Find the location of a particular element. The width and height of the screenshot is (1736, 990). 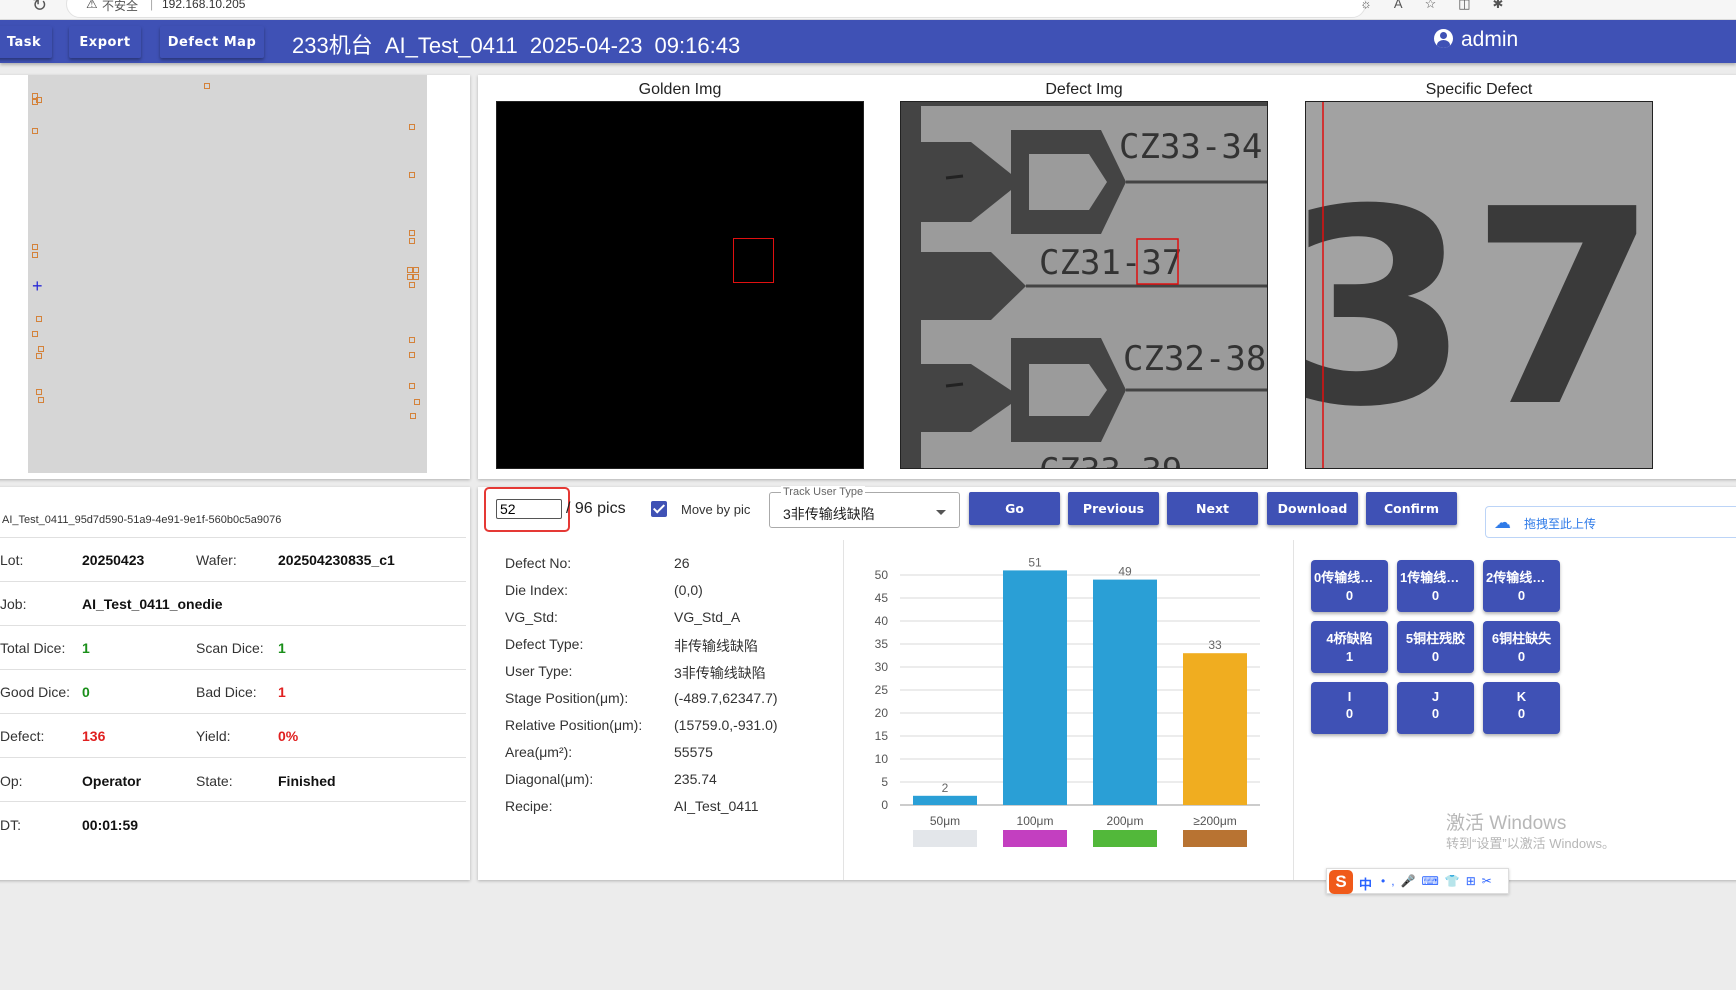

tile-name: I is located at coordinates (1349, 696).